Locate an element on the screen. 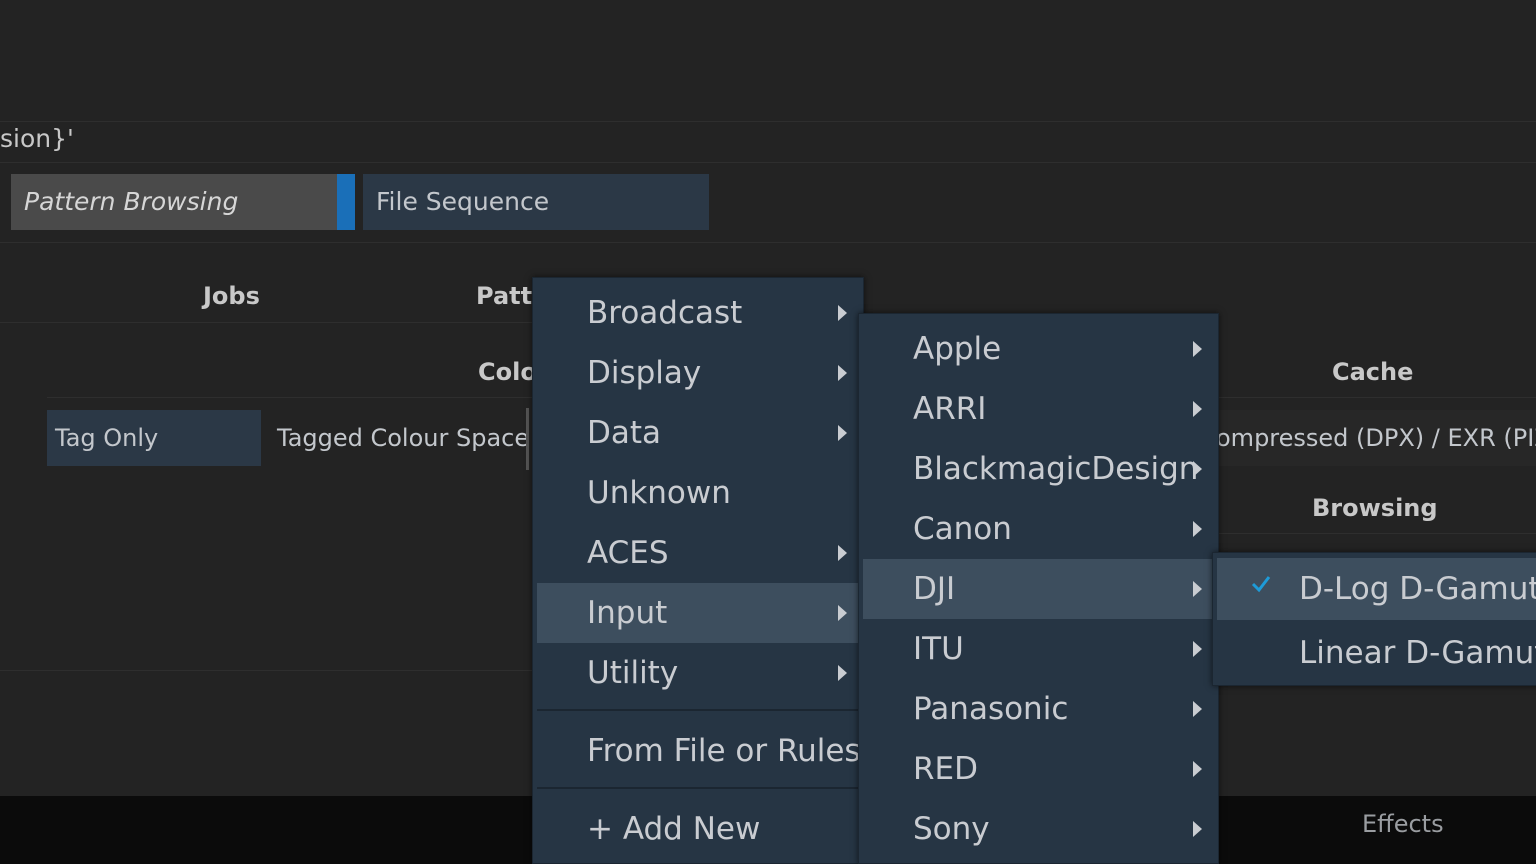  submenu-item-sony: Sony is located at coordinates (1038, 829).